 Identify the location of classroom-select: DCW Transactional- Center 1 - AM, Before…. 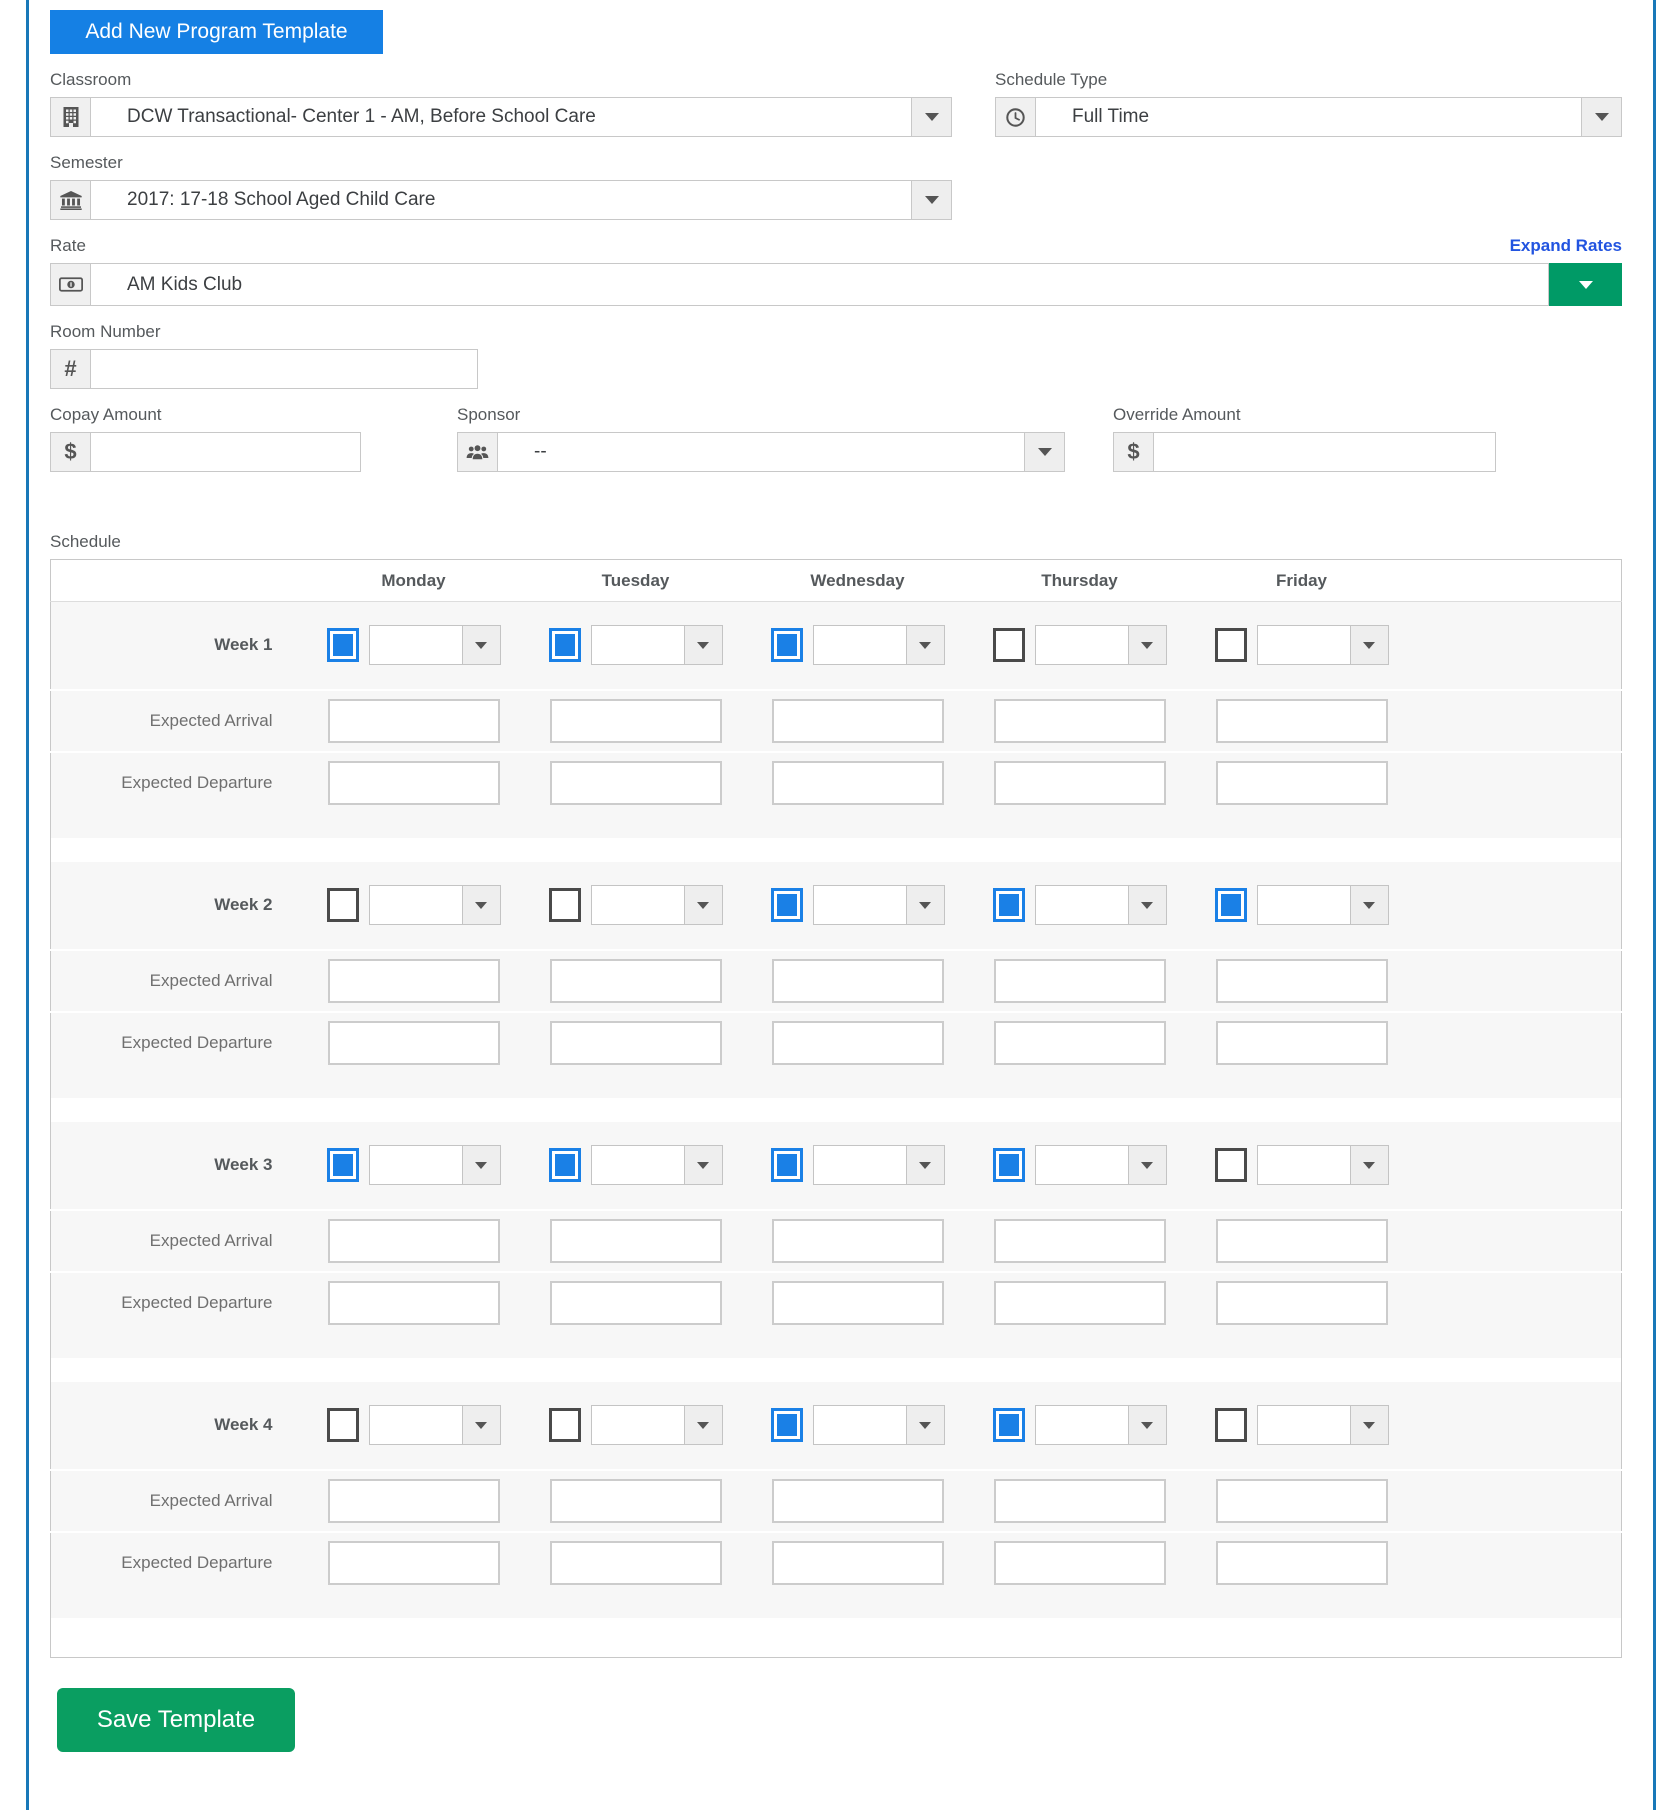
(501, 117).